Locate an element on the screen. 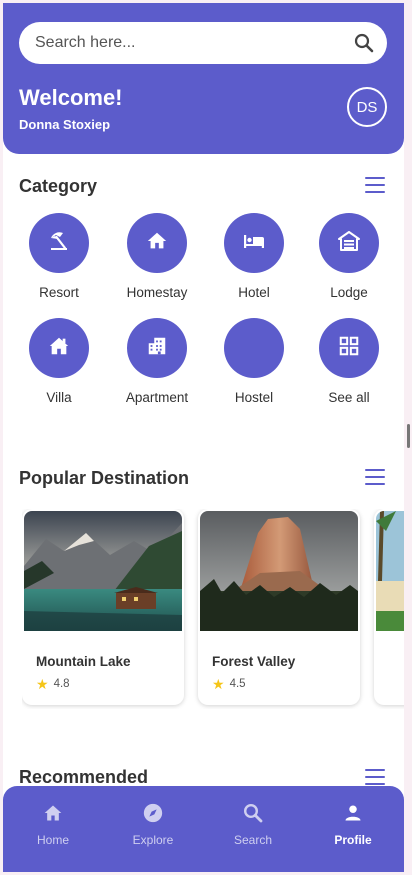 The width and height of the screenshot is (412, 875). destination-name: Forest Valley is located at coordinates (254, 661).